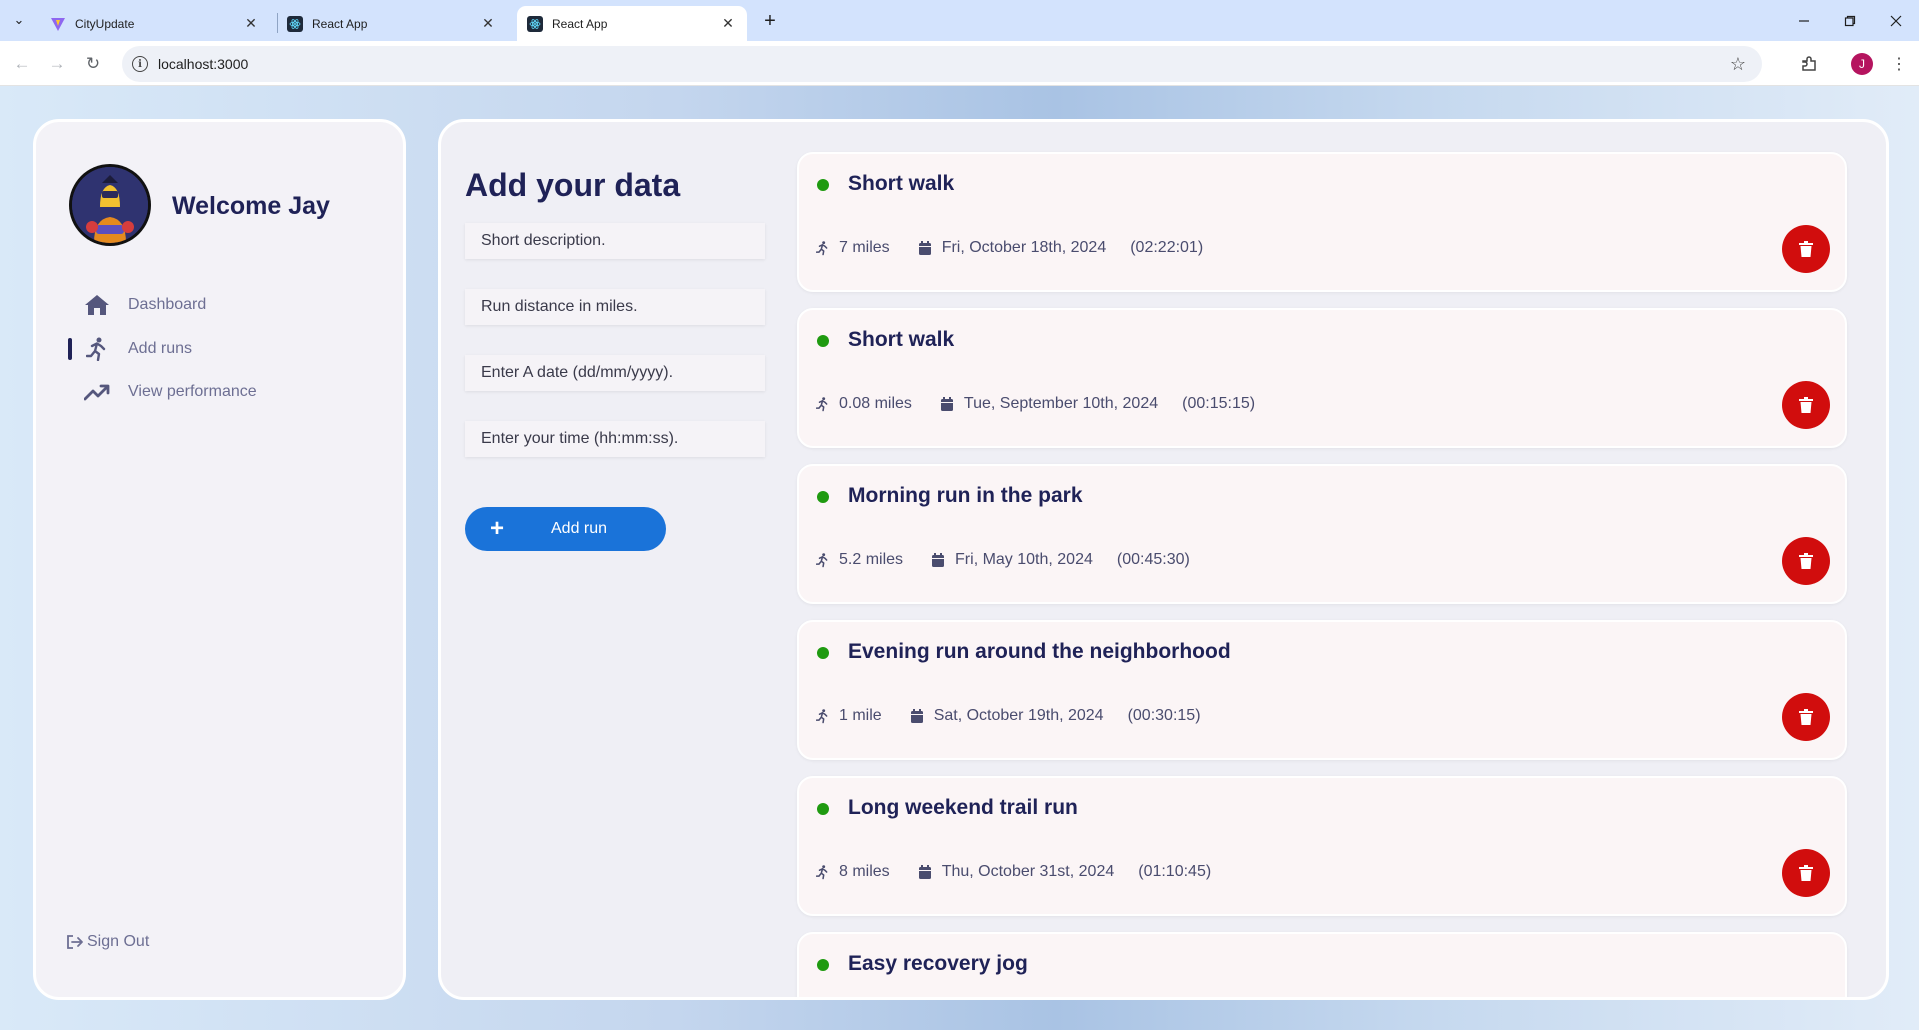 The height and width of the screenshot is (1030, 1919). What do you see at coordinates (1862, 64) in the screenshot?
I see `profile-avatar: J` at bounding box center [1862, 64].